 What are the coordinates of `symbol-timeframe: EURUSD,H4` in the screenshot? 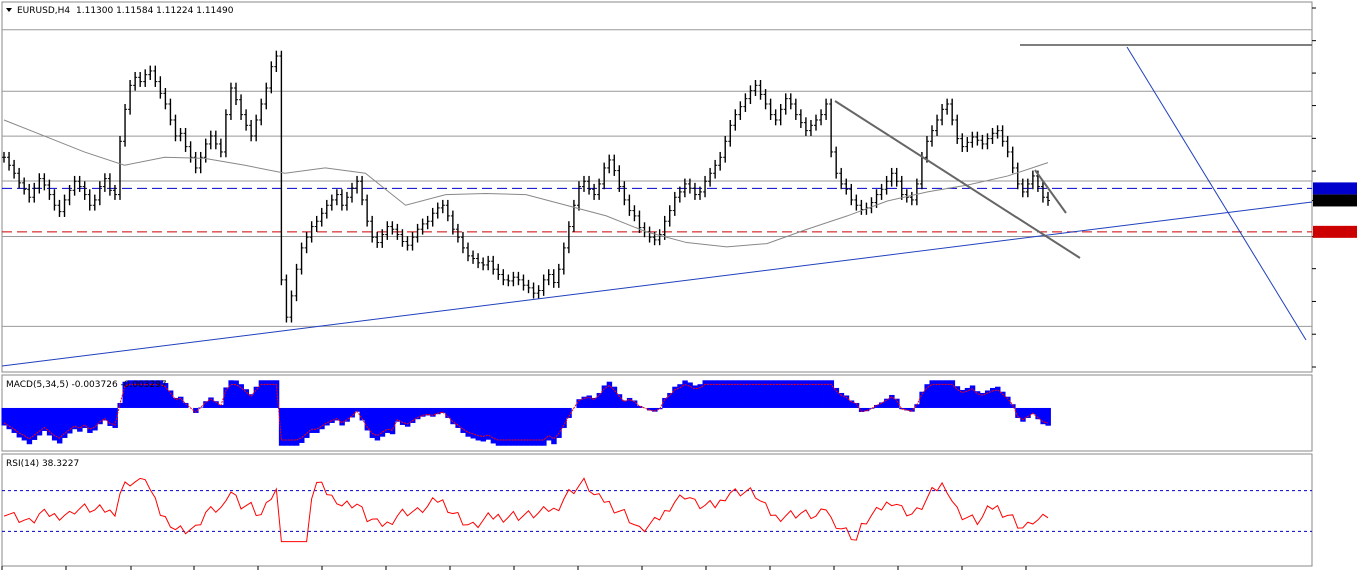 It's located at (43, 11).